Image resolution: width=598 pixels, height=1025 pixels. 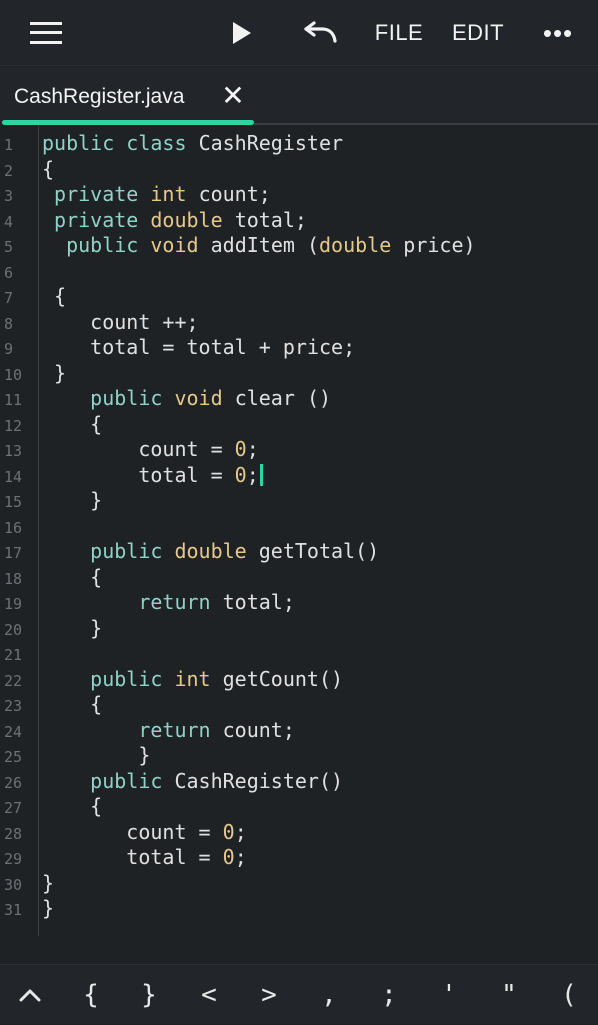 I want to click on chevron-up-icon, so click(x=30, y=995).